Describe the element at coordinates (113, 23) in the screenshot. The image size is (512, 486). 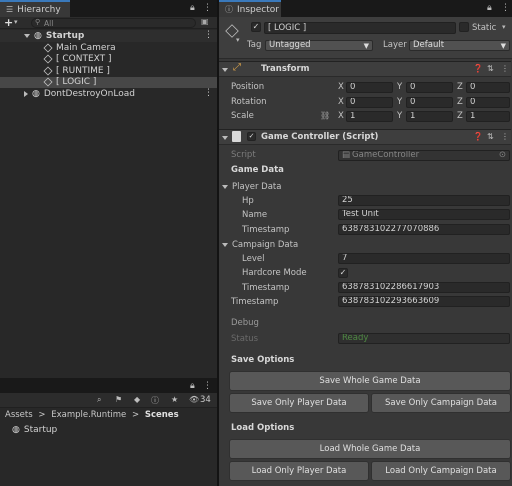
I see `search-input: ⚲ All` at that location.